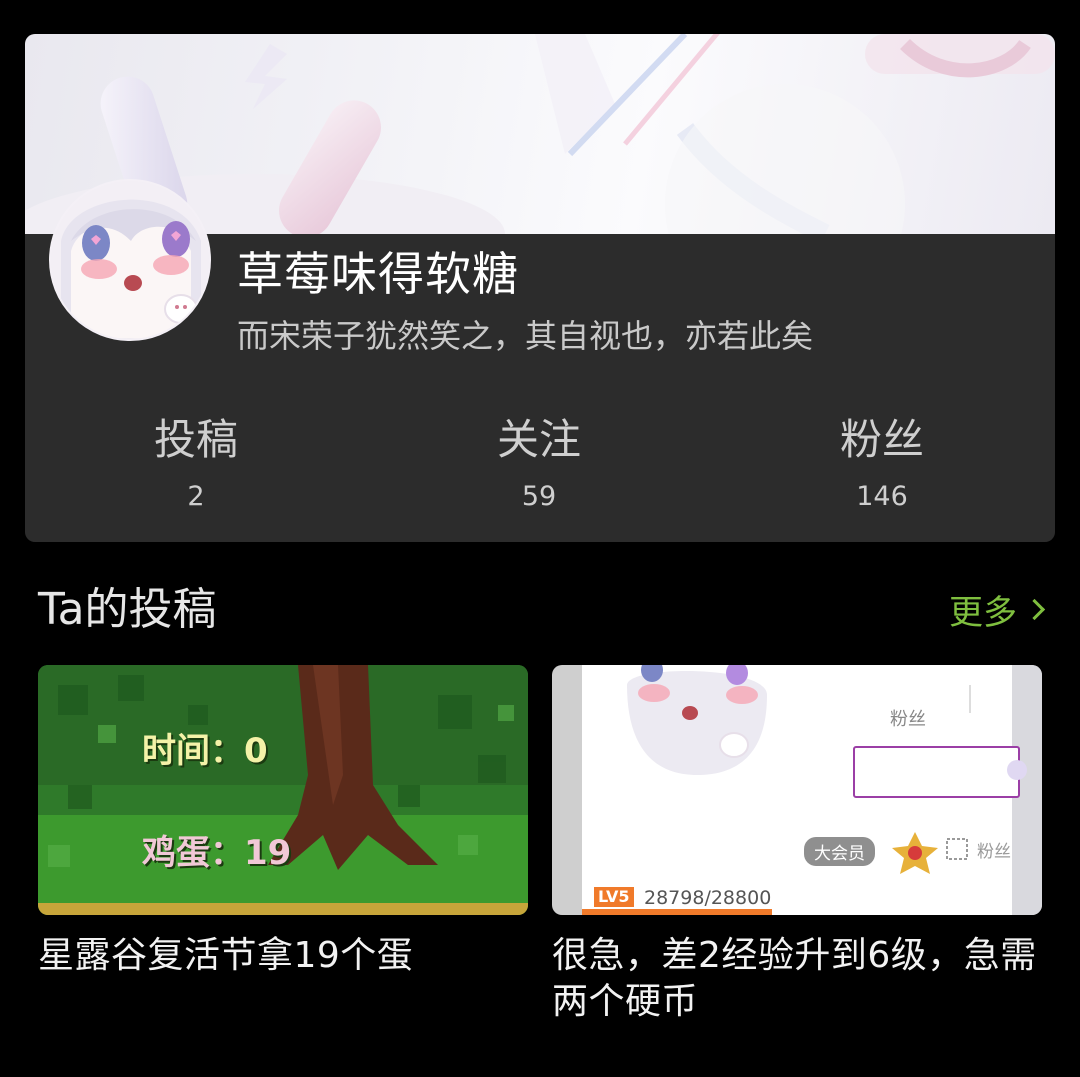 Image resolution: width=1080 pixels, height=1077 pixels. What do you see at coordinates (881, 439) in the screenshot?
I see `stat-fans-label: 粉丝` at bounding box center [881, 439].